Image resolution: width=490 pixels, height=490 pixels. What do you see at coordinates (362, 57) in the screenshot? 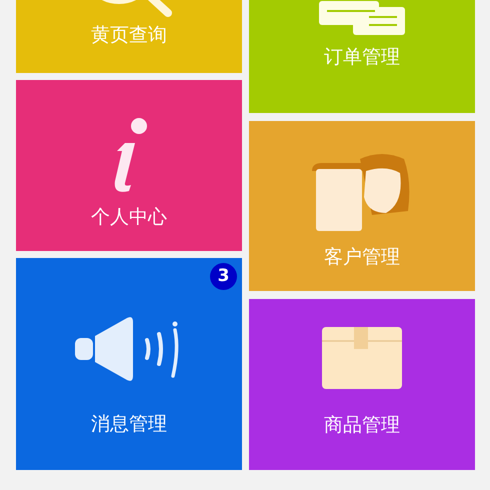
I see `tile-label: 订单管理` at bounding box center [362, 57].